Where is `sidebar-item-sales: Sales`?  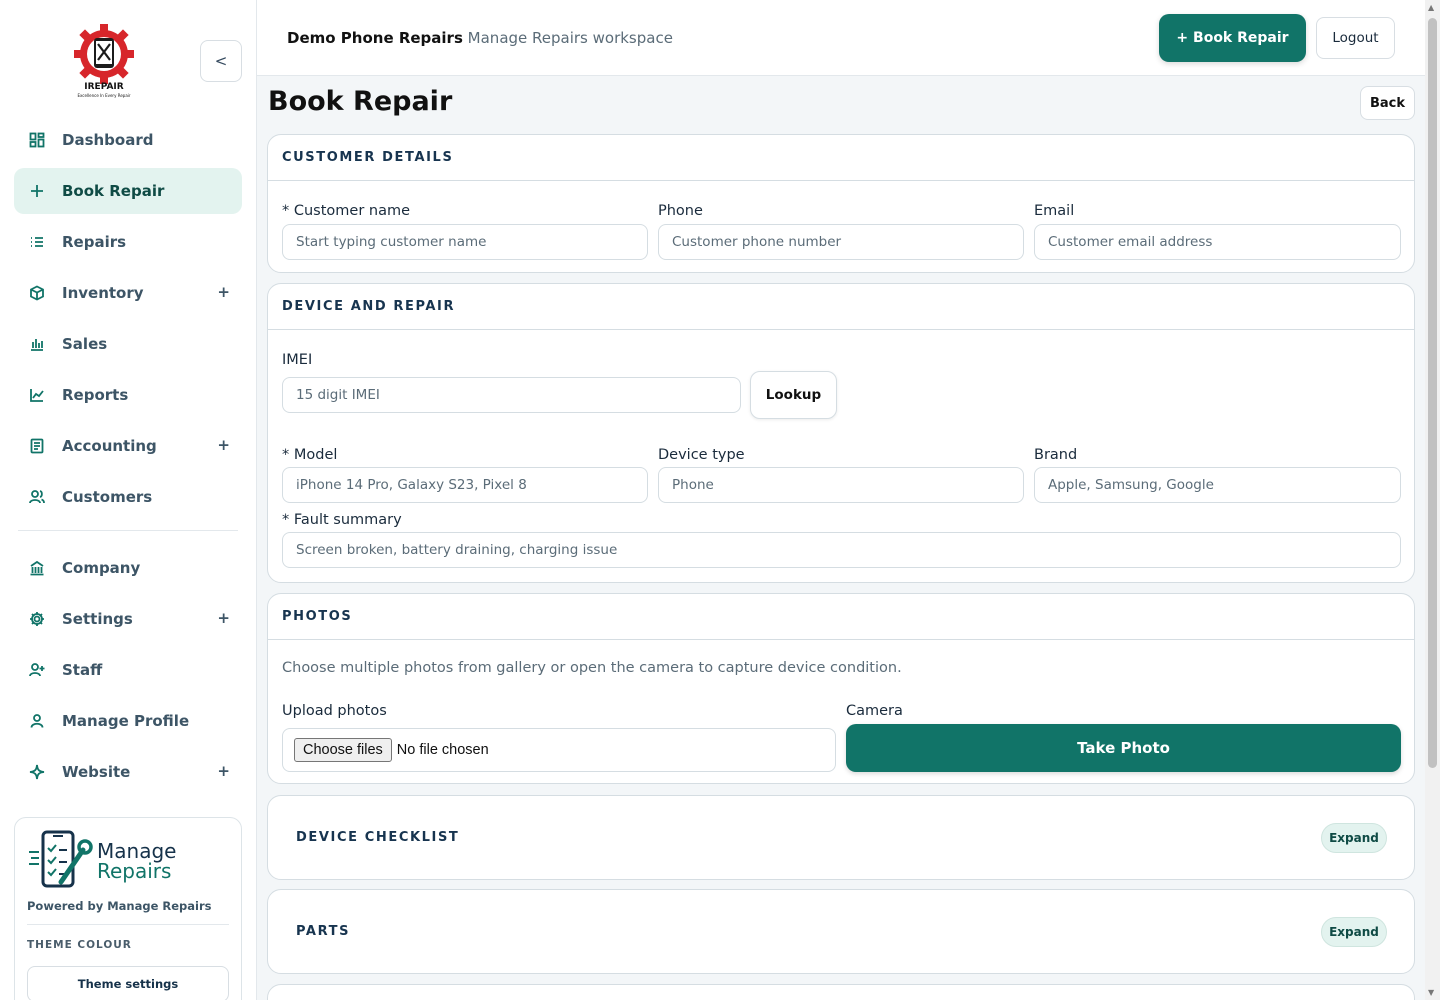 sidebar-item-sales: Sales is located at coordinates (128, 344).